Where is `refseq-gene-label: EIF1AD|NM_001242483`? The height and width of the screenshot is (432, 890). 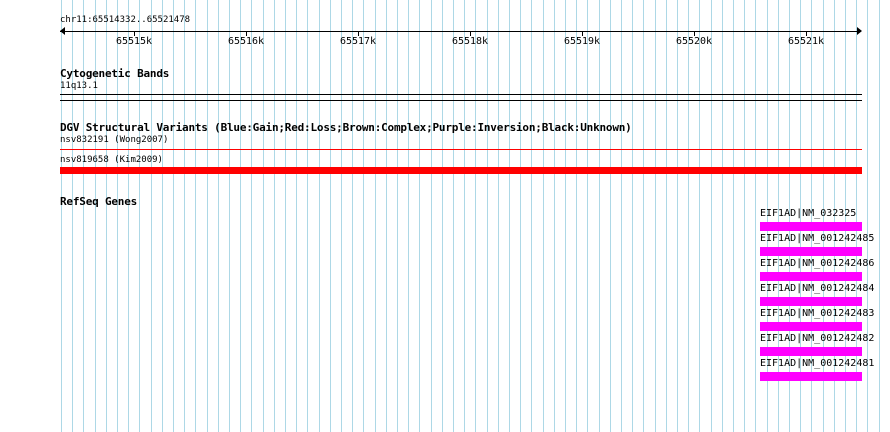 refseq-gene-label: EIF1AD|NM_001242483 is located at coordinates (817, 313).